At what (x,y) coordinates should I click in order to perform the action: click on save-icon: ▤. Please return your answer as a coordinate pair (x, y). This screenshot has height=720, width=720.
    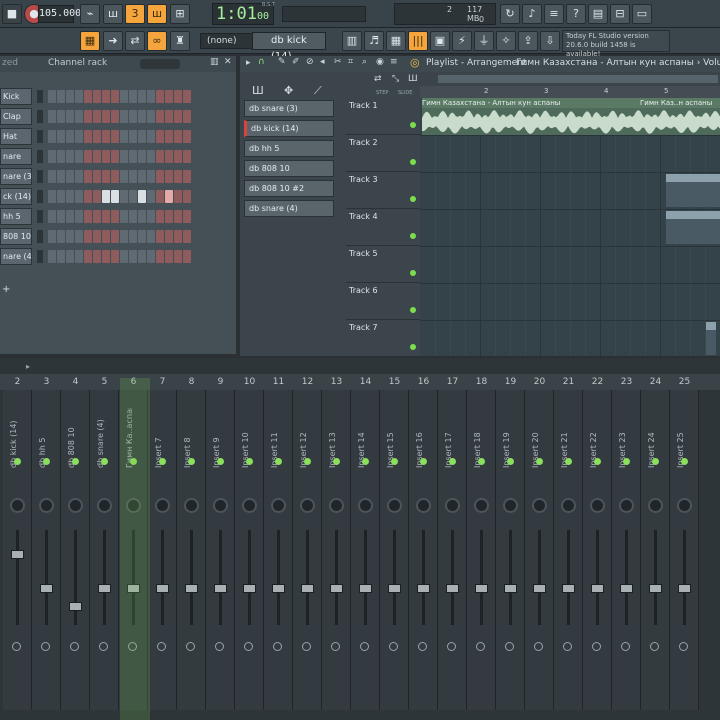
    Looking at the image, I should click on (598, 14).